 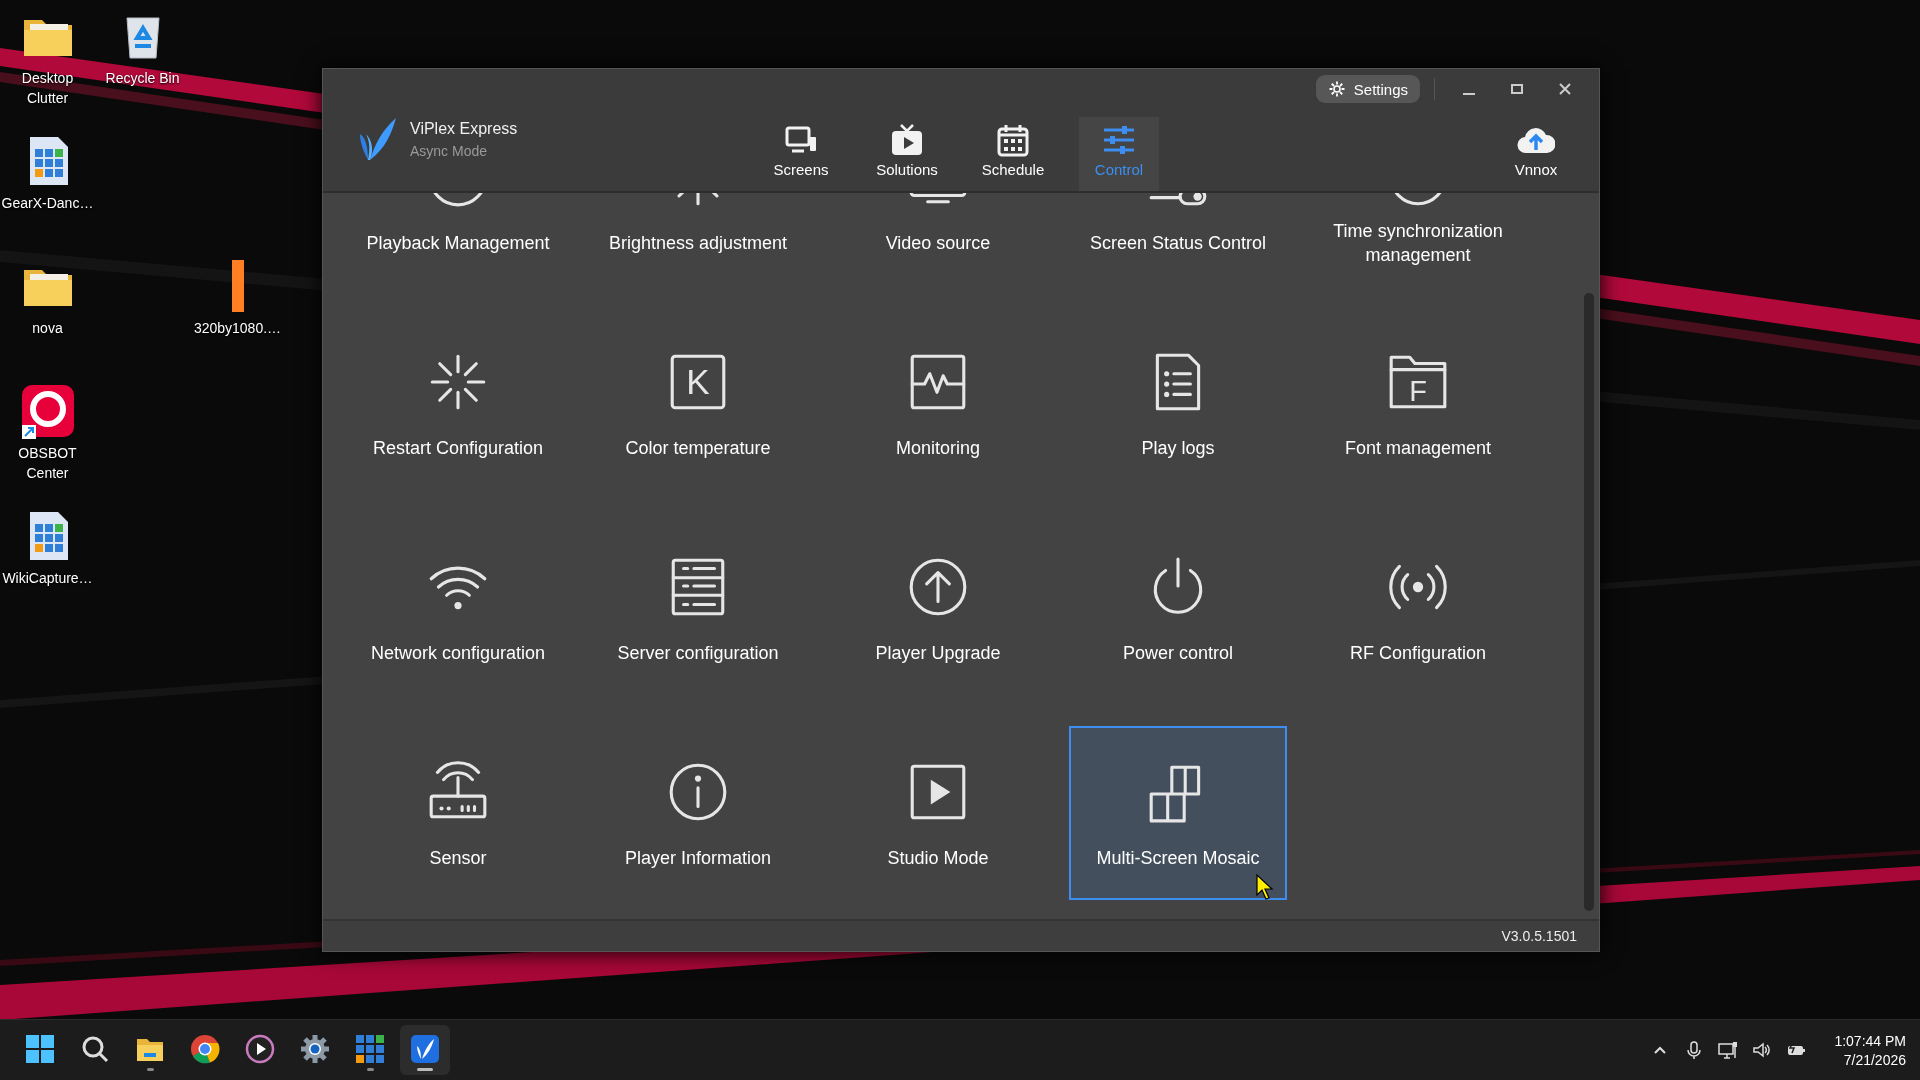 I want to click on sliders-icon, so click(x=1119, y=140).